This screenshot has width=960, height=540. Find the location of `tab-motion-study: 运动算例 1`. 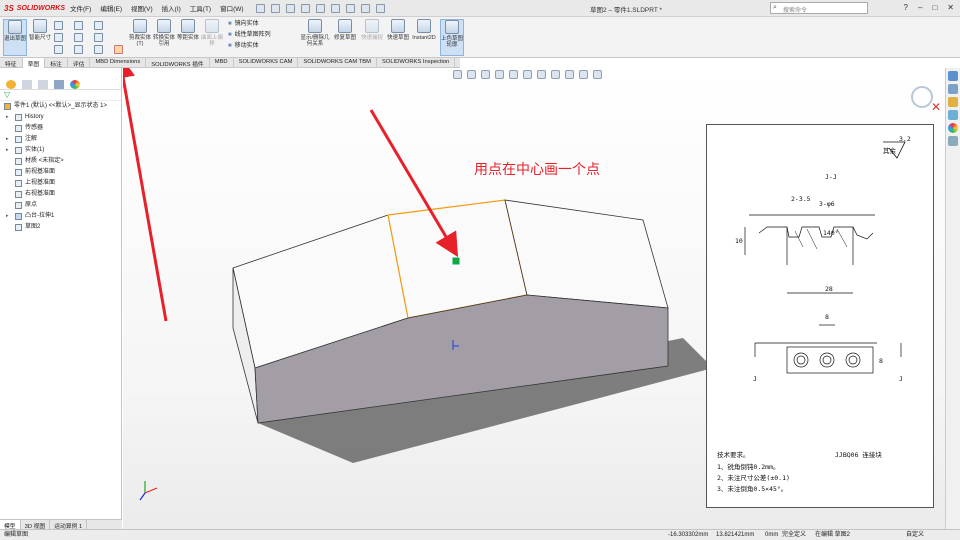

tab-motion-study: 运动算例 1 is located at coordinates (69, 525).